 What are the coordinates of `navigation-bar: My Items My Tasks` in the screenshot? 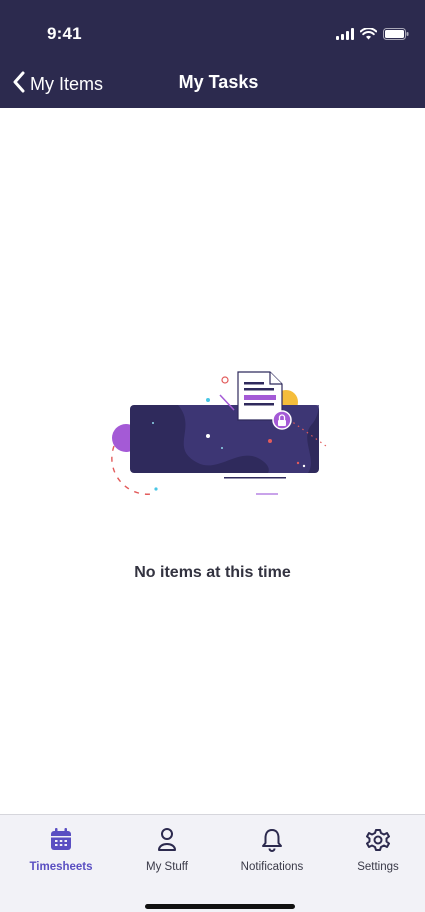 It's located at (212, 84).